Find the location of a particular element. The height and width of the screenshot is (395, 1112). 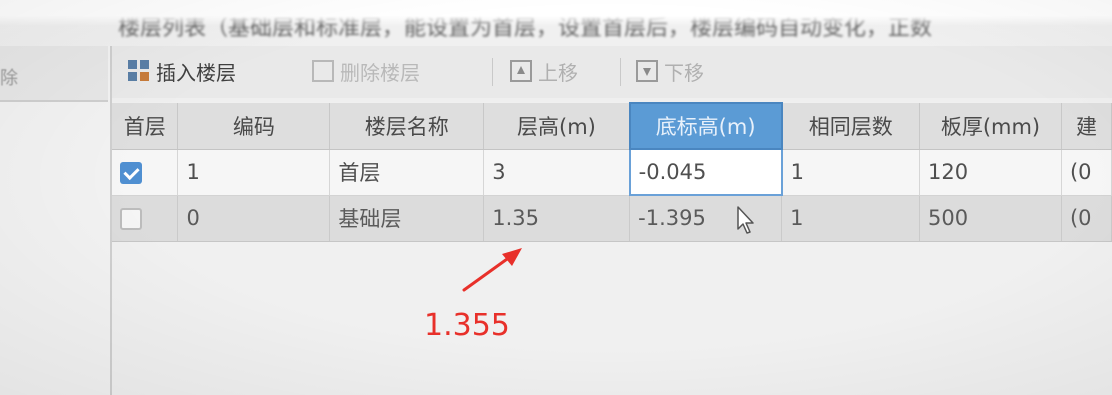

floor-height-cell: 1.35 is located at coordinates (557, 218).